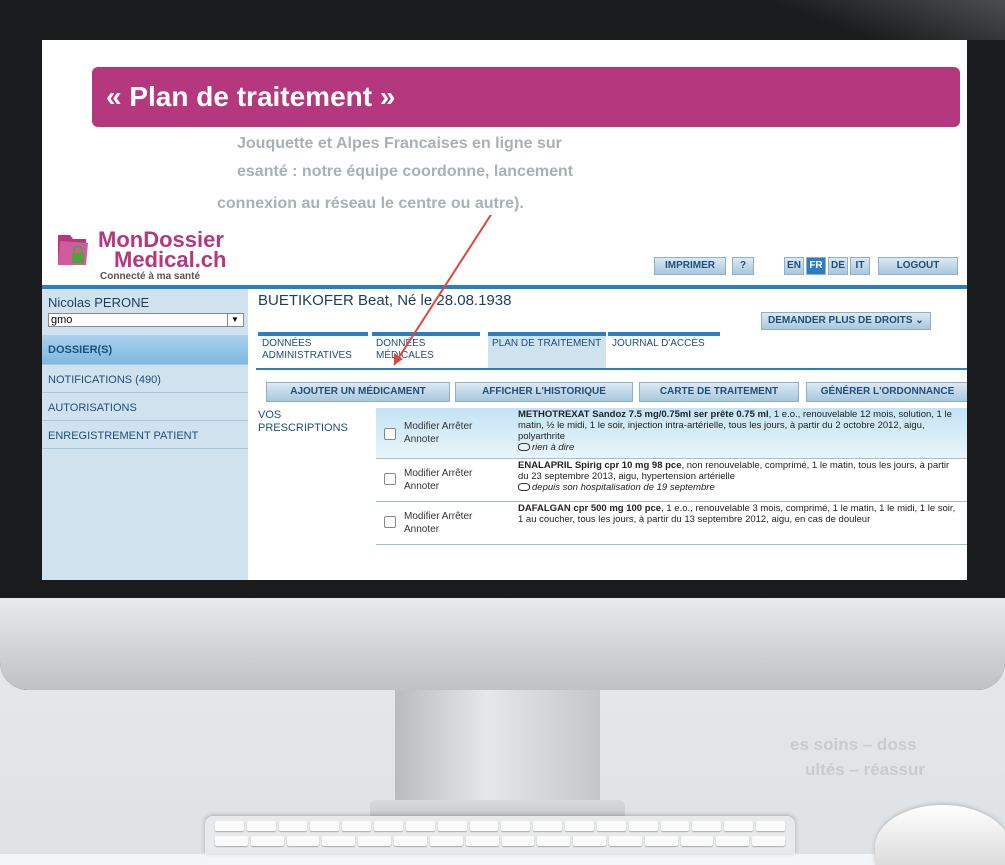 The height and width of the screenshot is (865, 1005). I want to click on keyboard, so click(500, 835).